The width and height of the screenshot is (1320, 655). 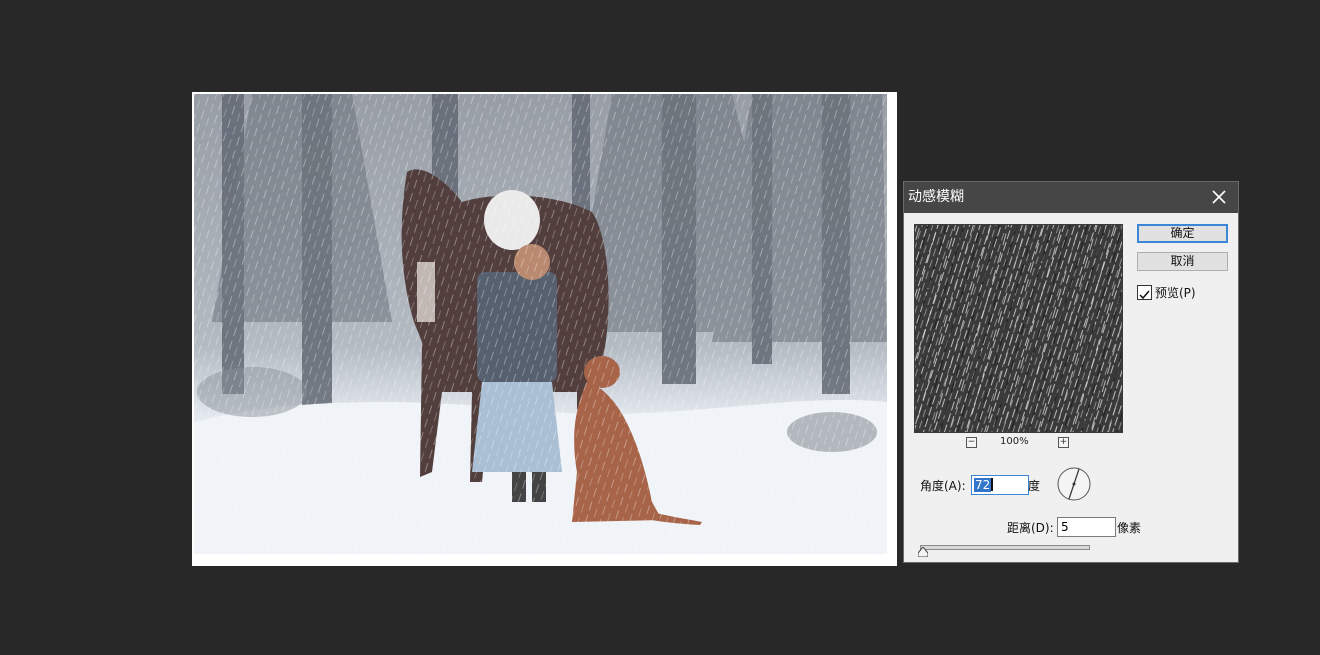 What do you see at coordinates (943, 486) in the screenshot?
I see `angle-label: 角度(A):` at bounding box center [943, 486].